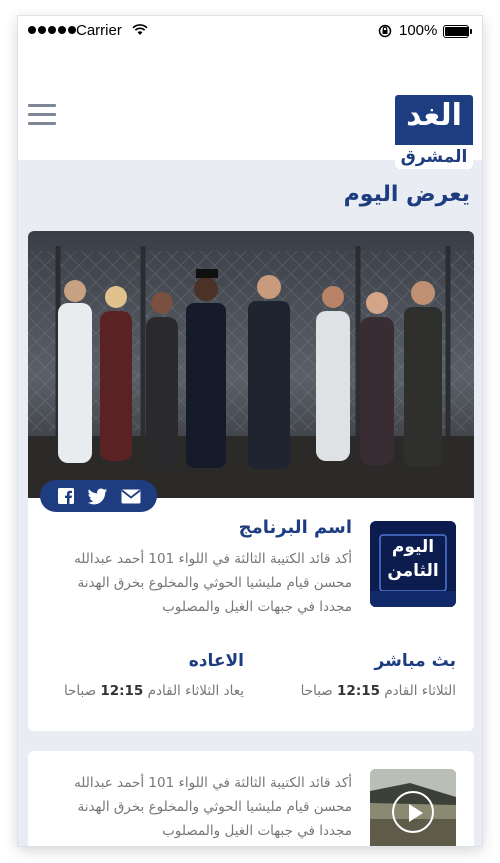  What do you see at coordinates (415, 661) in the screenshot?
I see `live-broadcast-label: بث مباشر` at bounding box center [415, 661].